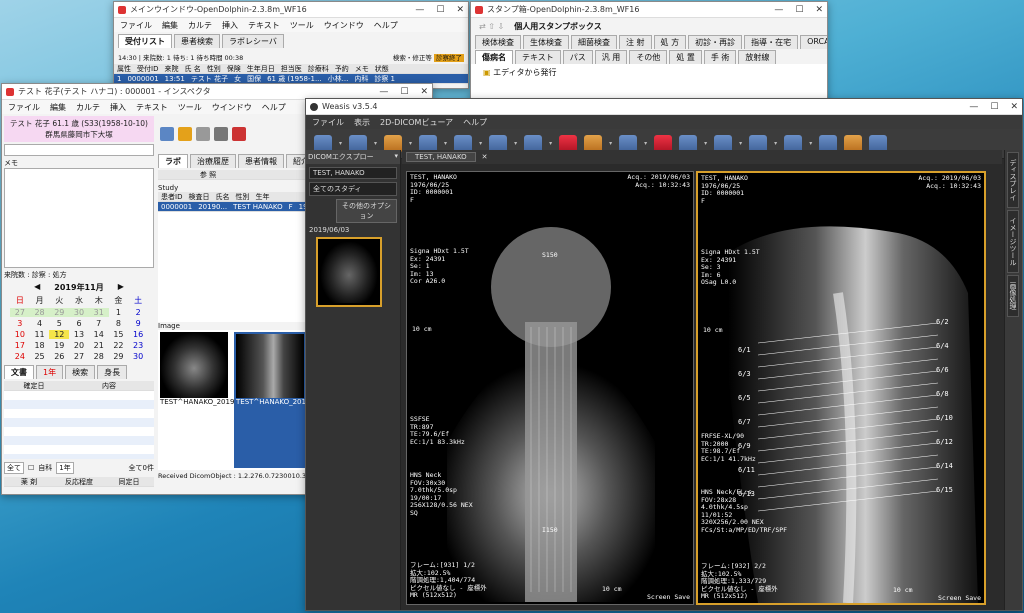 The image size is (1024, 613). Describe the element at coordinates (594, 42) in the screenshot. I see `tab-bacteria: 細菌検査` at that location.